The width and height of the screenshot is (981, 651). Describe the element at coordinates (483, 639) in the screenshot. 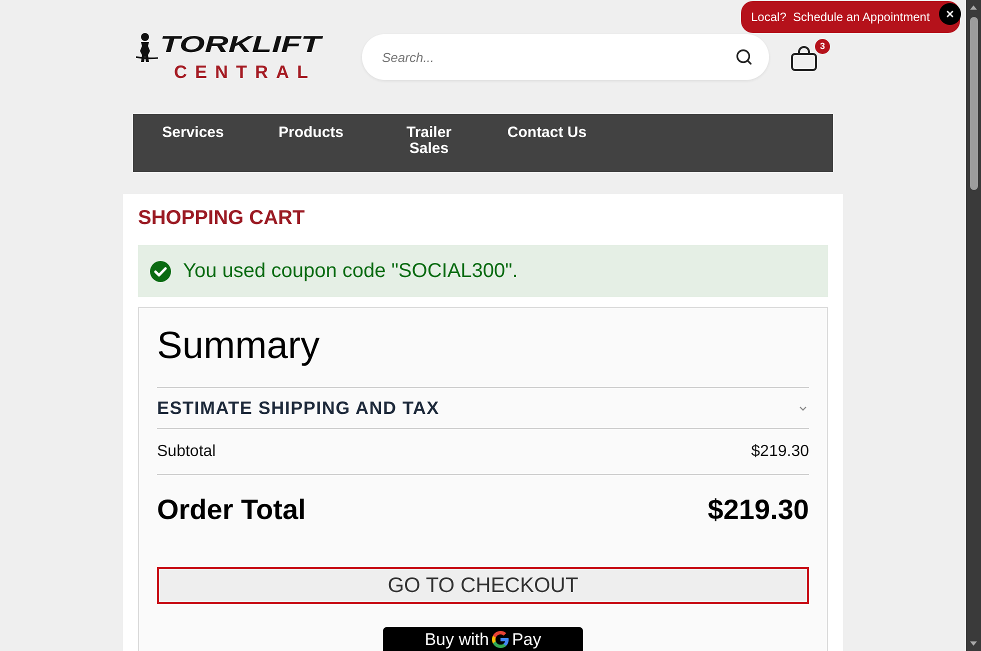

I see `gpay-button: Buy with Pay` at that location.